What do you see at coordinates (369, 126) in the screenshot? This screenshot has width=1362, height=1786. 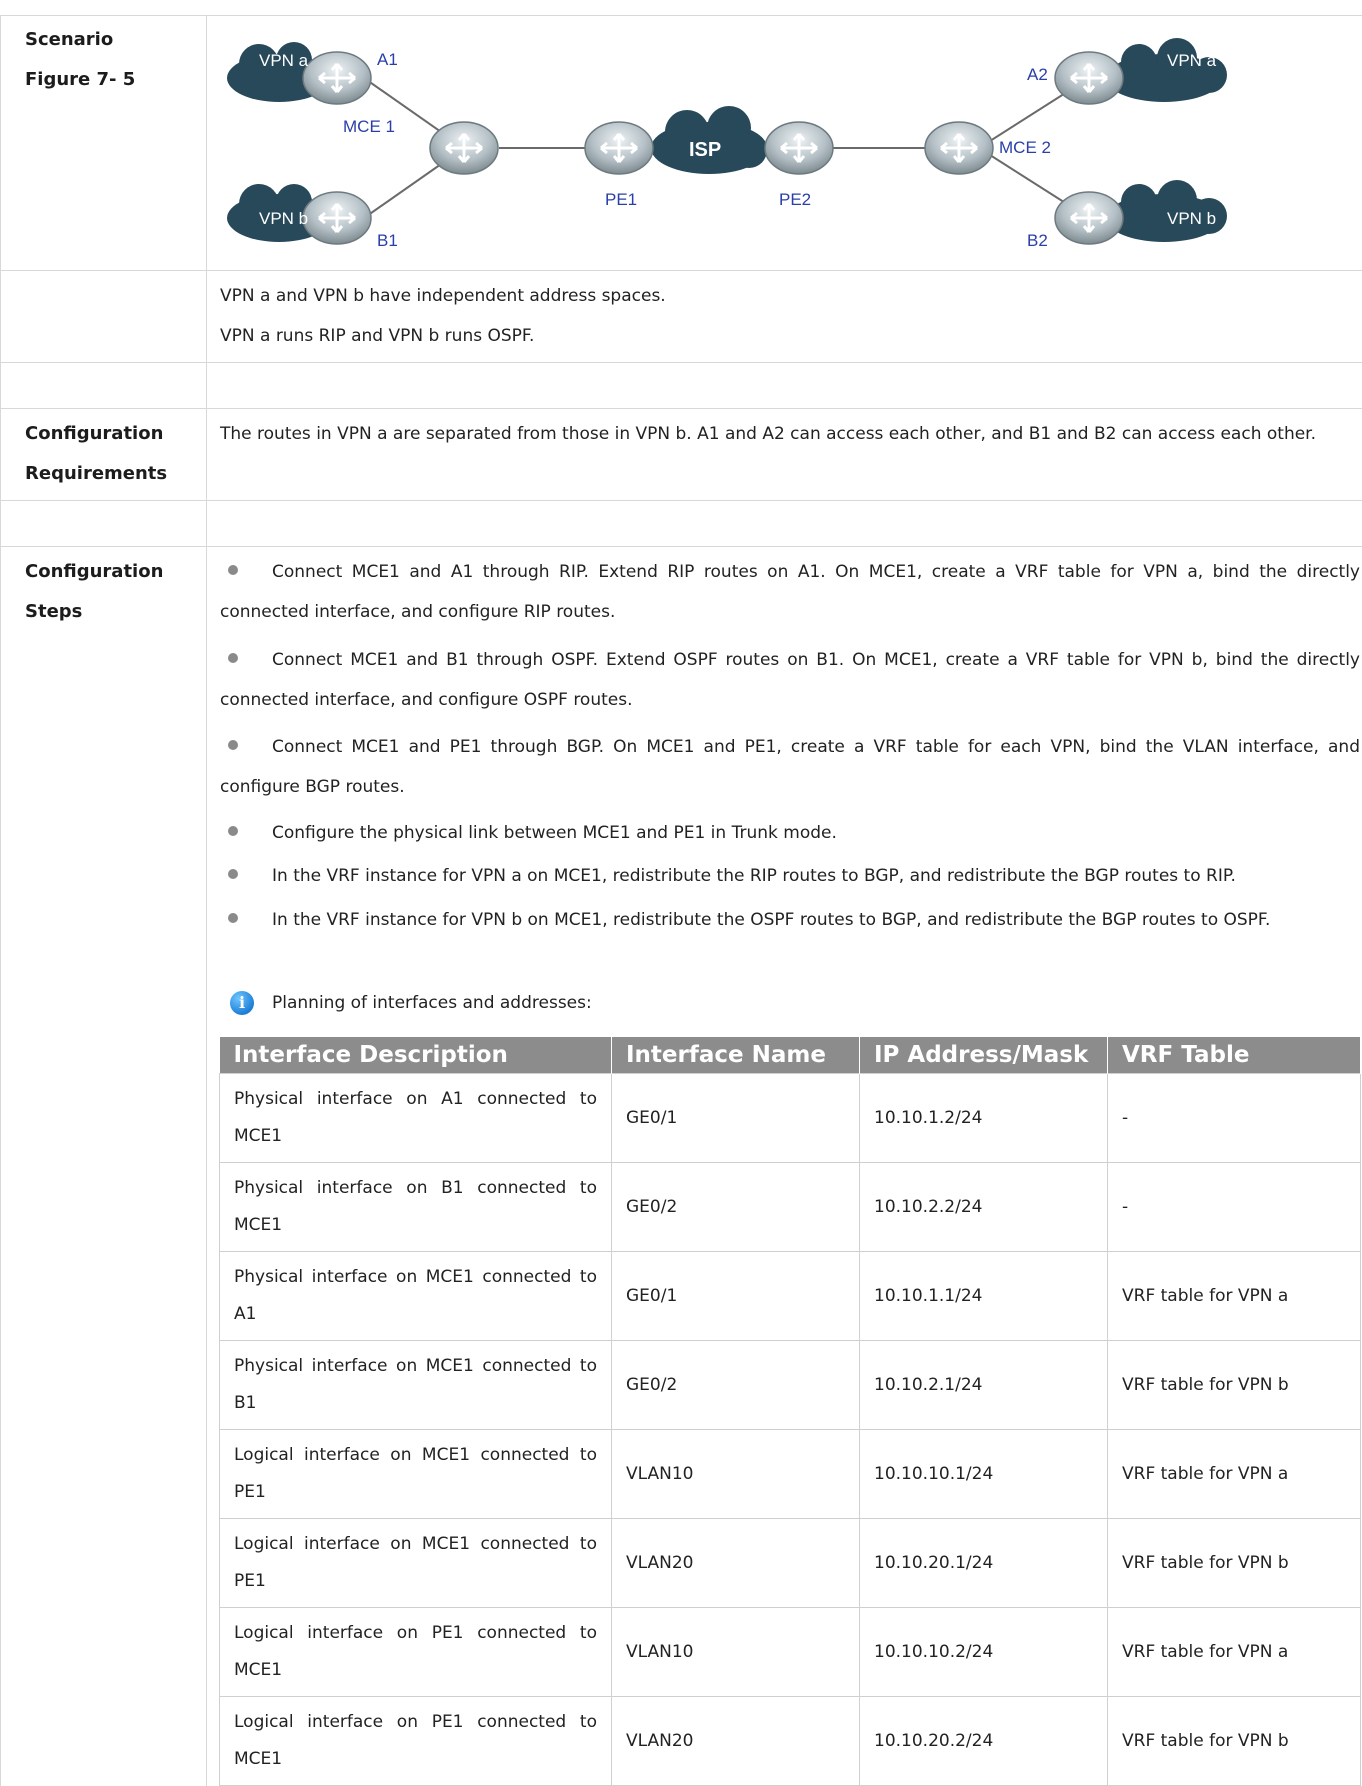 I see `mce1-label: MCE 1` at bounding box center [369, 126].